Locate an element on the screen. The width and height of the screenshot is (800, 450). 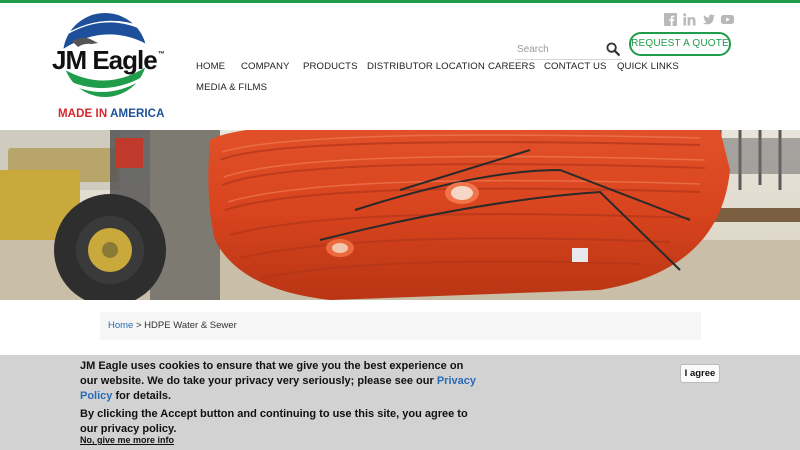
jm-eagle-logo: JM Eagle™ MADE IN AMERICA is located at coordinates (111, 68).